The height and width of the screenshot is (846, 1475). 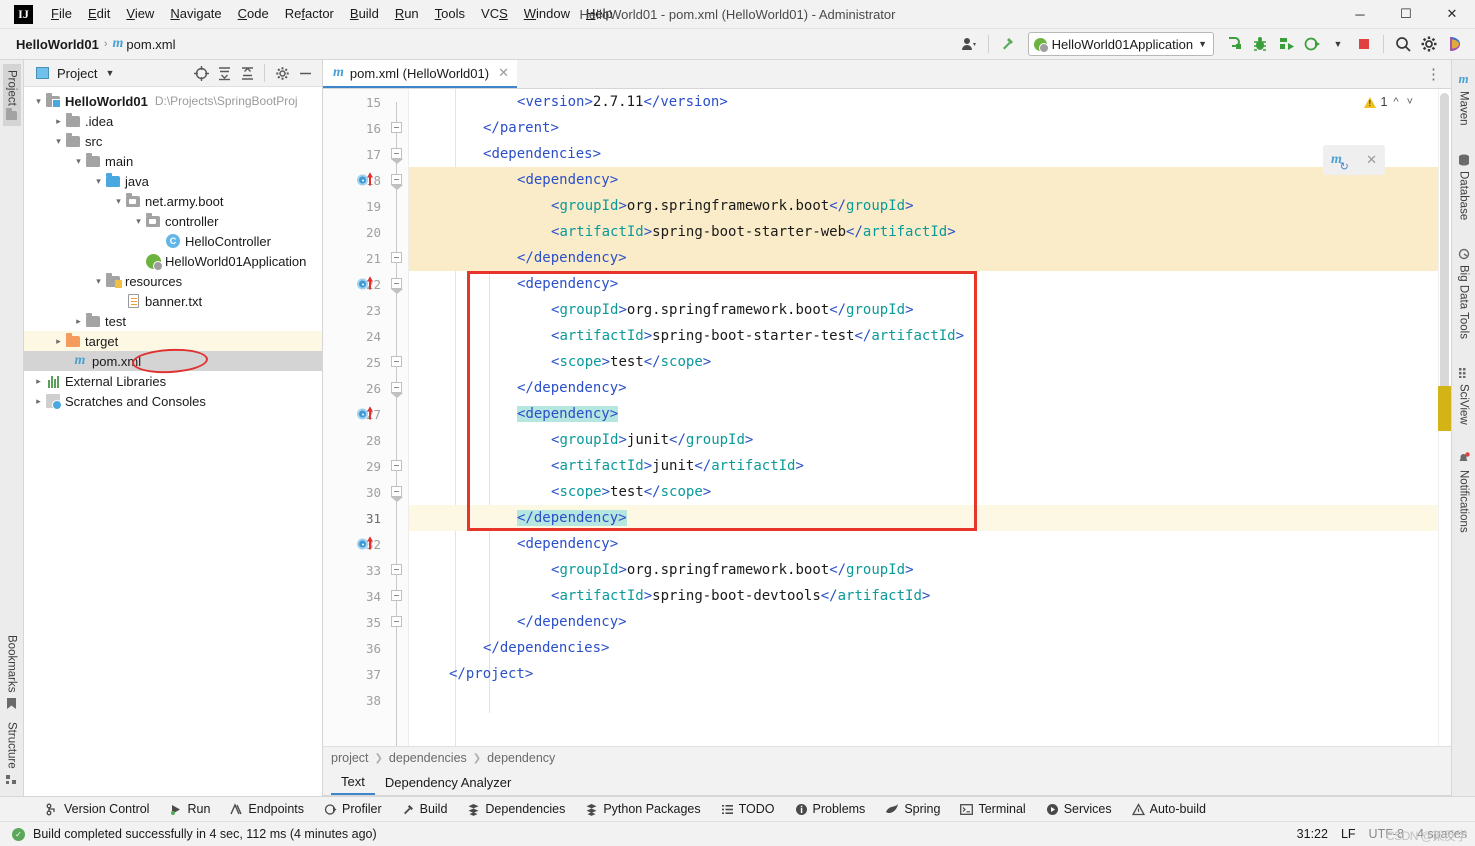 I want to click on navbar-file-name: pom.xml, so click(x=150, y=44).